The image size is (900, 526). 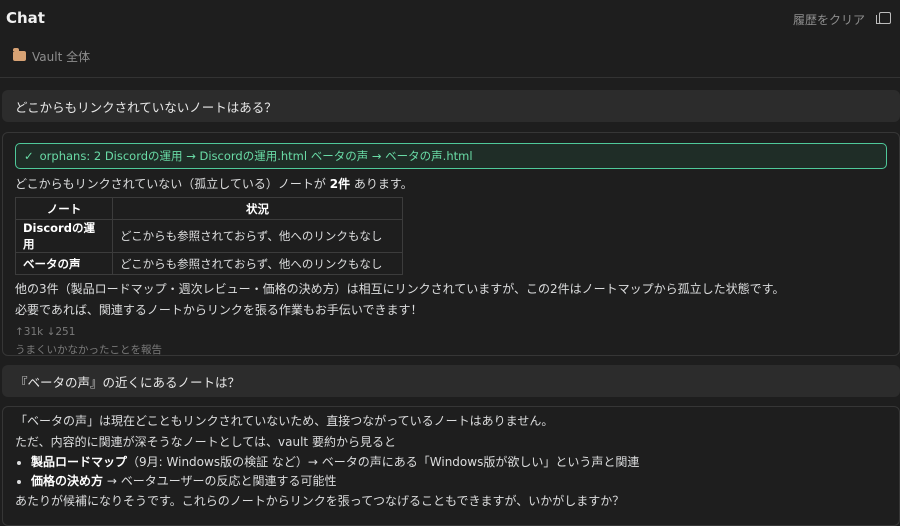 I want to click on table-row: ベータの声 どこからも参照されておらず、他へのリンクもなし, so click(x=209, y=263).